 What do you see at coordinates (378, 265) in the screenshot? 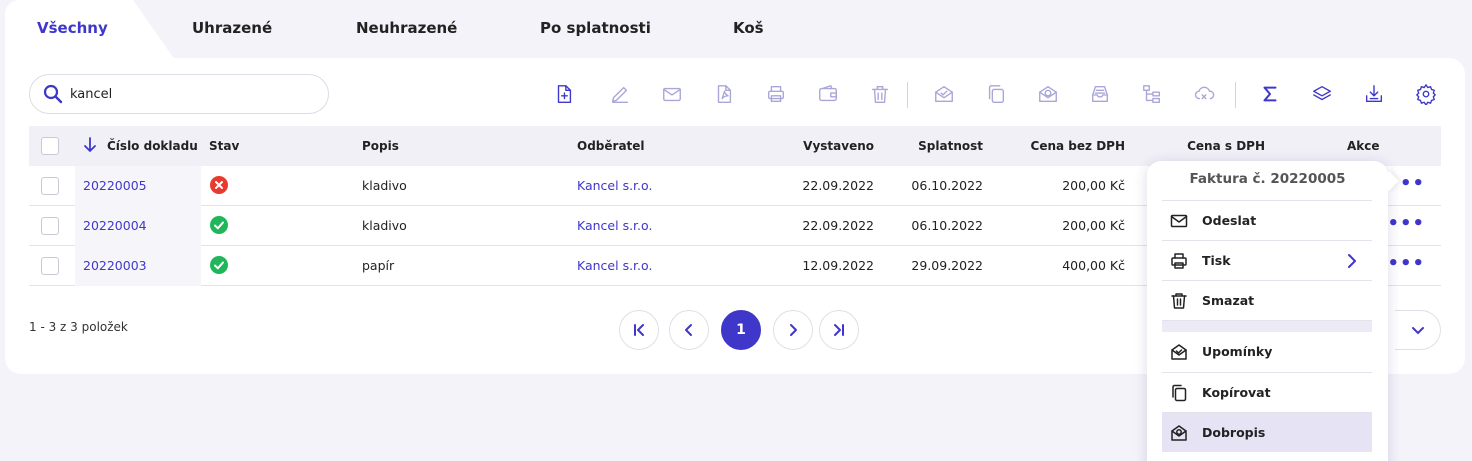
I see `description-cell: papír` at bounding box center [378, 265].